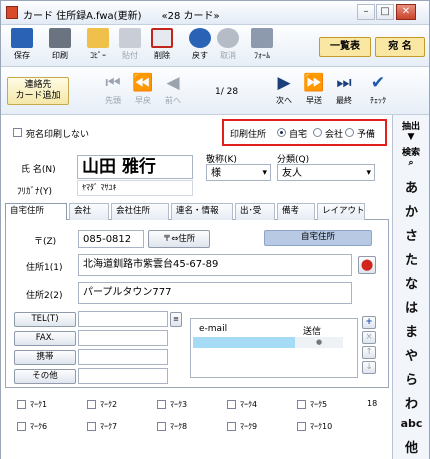 The image size is (430, 459). Describe the element at coordinates (123, 338) in the screenshot. I see `fax-field` at that location.